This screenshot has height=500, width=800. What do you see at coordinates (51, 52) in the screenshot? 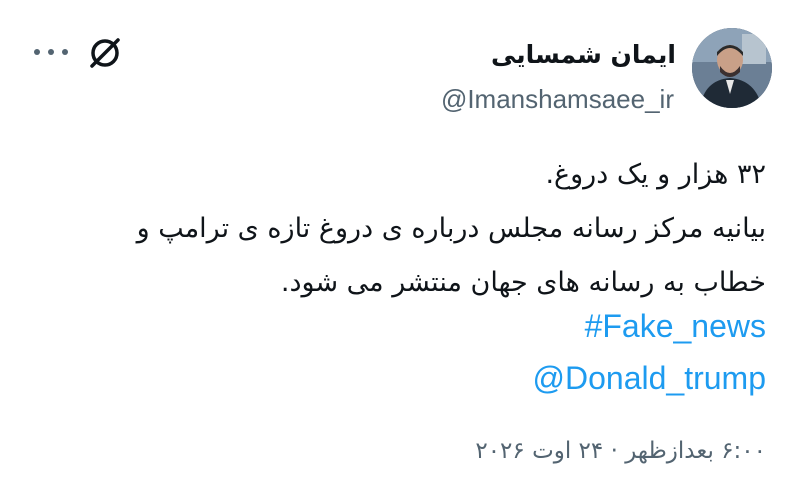
I see `more-options-button` at bounding box center [51, 52].